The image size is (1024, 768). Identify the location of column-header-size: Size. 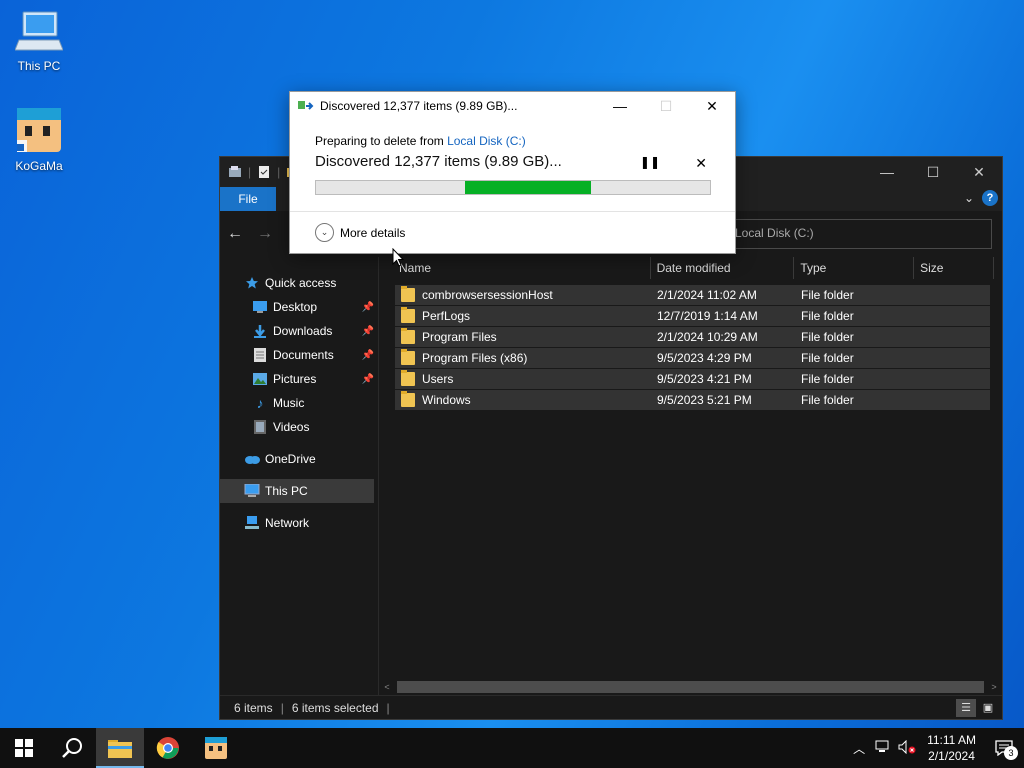
(954, 268).